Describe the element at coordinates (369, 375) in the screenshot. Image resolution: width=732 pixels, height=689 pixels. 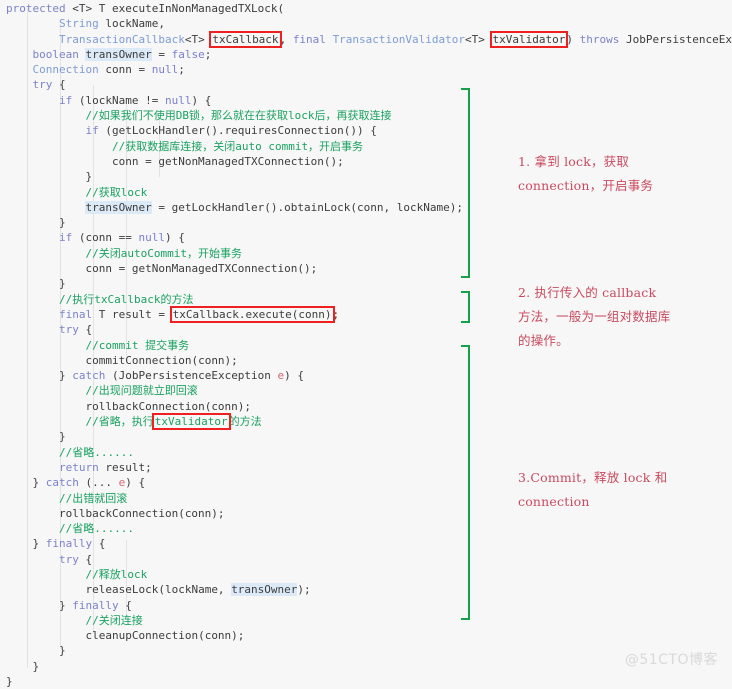
I see `code-line: } catch (JobPersistenceException e) {` at that location.